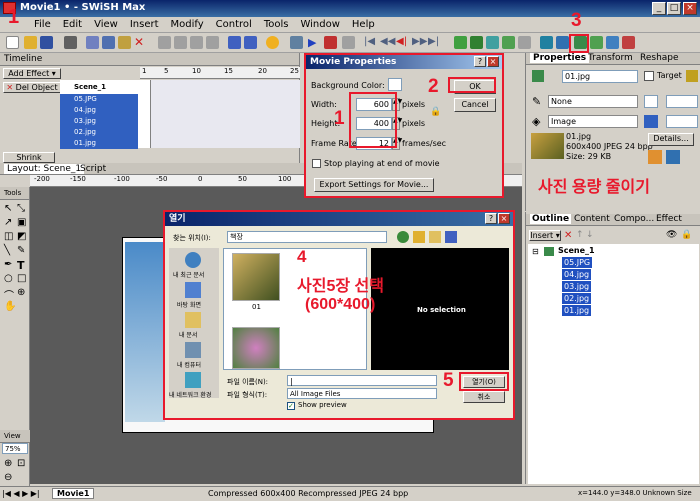 The image size is (700, 501). I want to click on menu-help: Help, so click(363, 23).